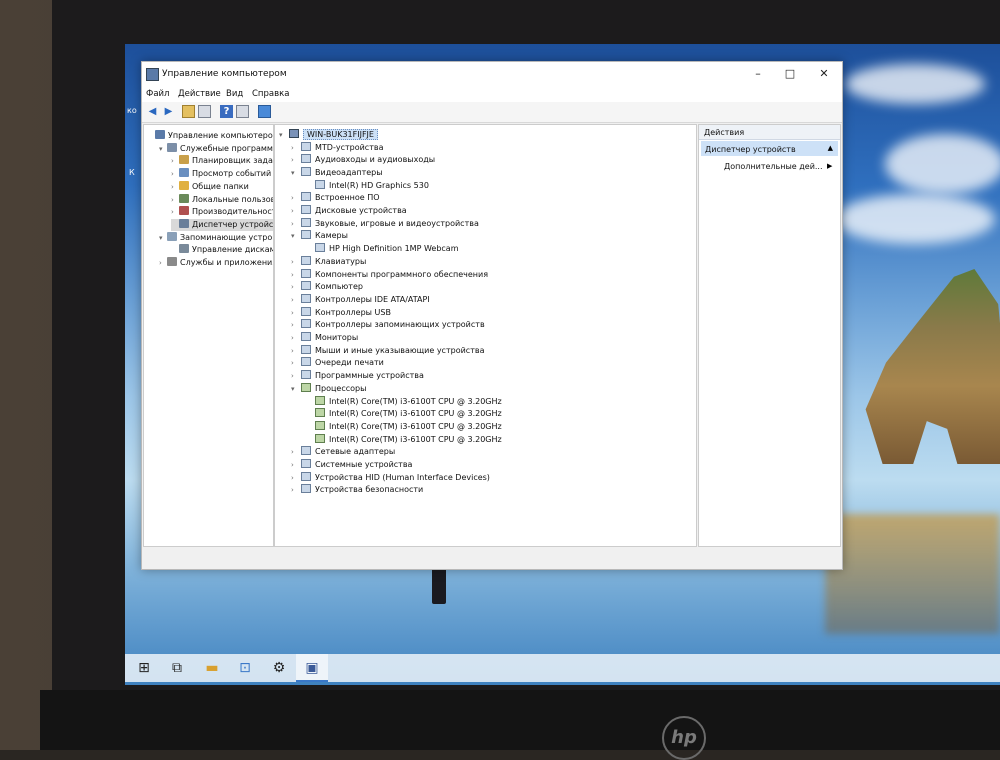 The height and width of the screenshot is (760, 1000). I want to click on tree-item: › Общие папки, so click(210, 186).